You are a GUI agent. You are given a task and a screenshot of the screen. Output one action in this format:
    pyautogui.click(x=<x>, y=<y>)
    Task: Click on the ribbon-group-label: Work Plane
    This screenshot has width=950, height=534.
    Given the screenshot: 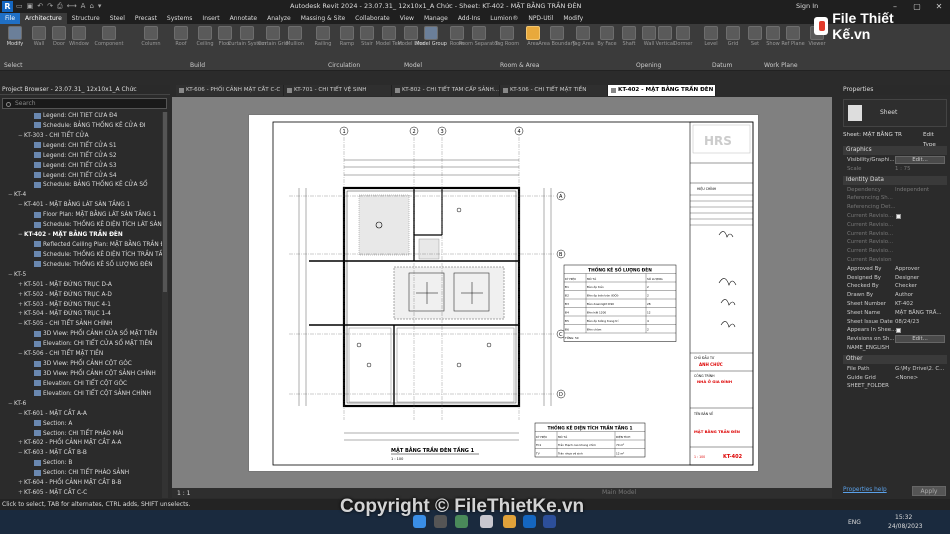 What is the action you would take?
    pyautogui.click(x=781, y=65)
    